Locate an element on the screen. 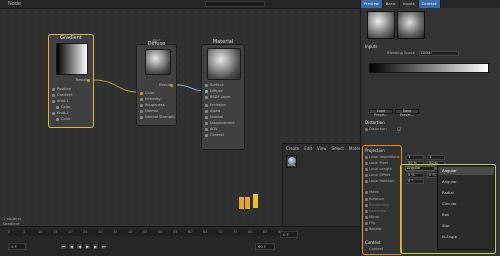 This screenshot has width=500, height=256. next-frame-button: ▶ is located at coordinates (95, 246).